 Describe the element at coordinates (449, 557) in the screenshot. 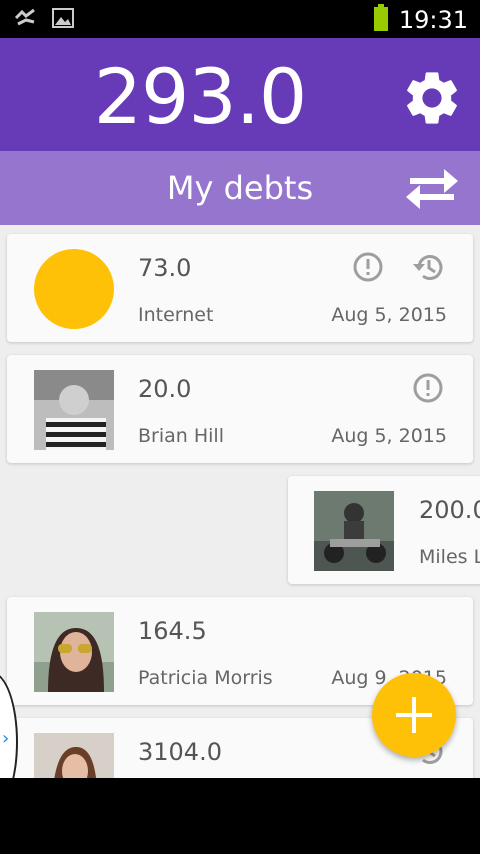

I see `debtor-name: Miles L` at that location.